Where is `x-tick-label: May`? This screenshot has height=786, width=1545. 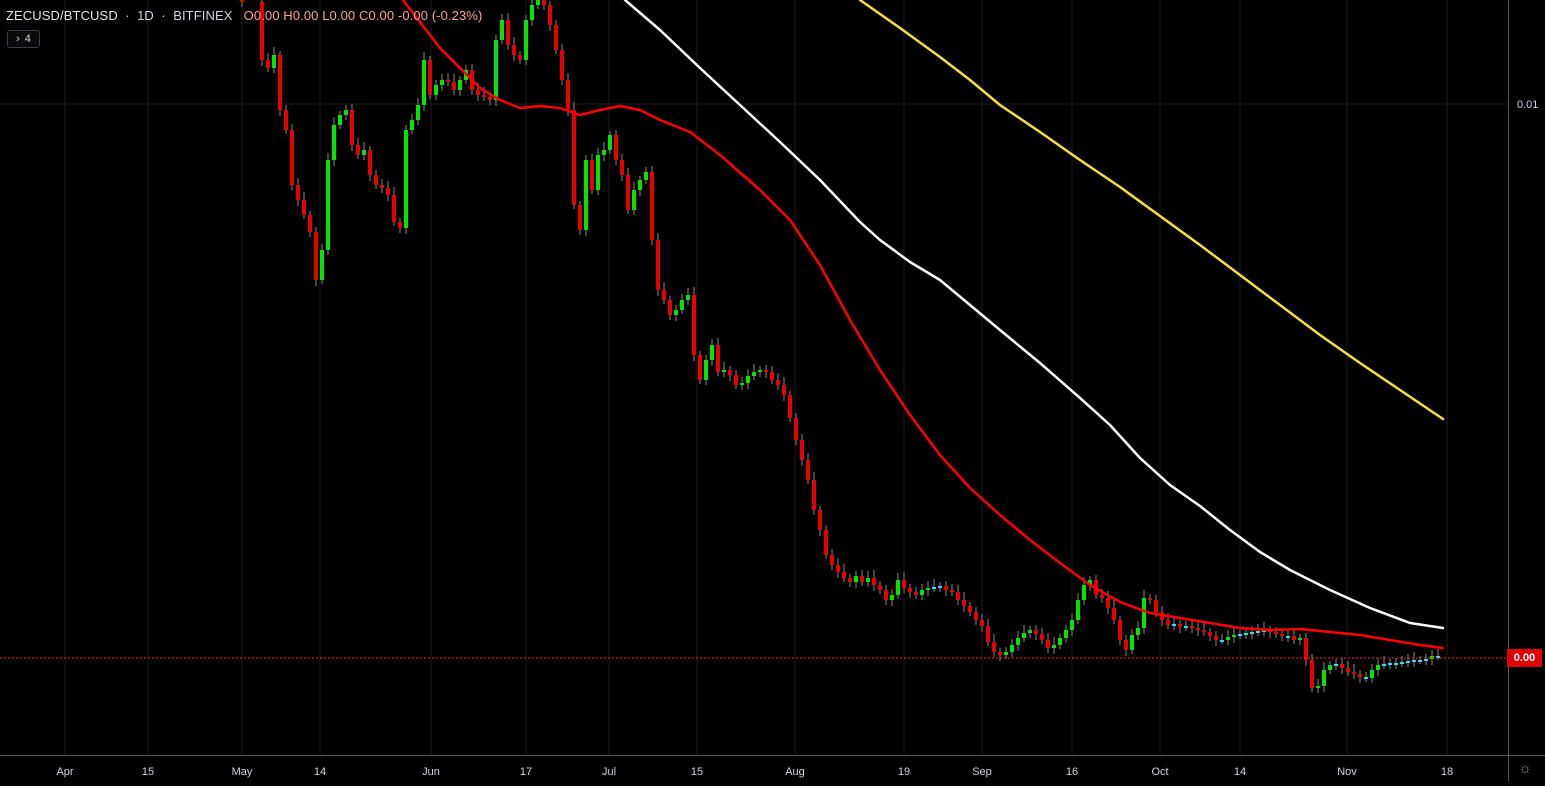
x-tick-label: May is located at coordinates (242, 772).